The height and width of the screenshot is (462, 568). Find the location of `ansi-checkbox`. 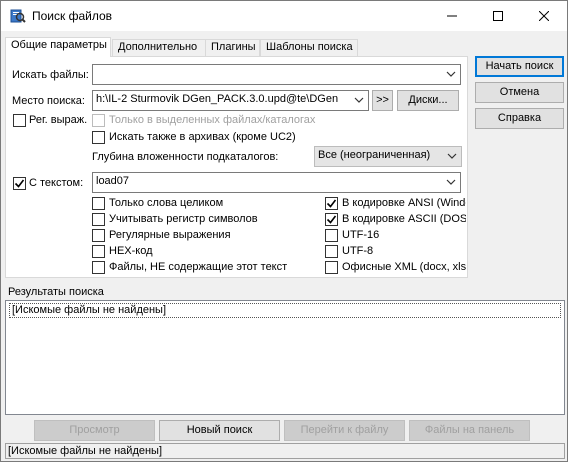

ansi-checkbox is located at coordinates (331, 203).